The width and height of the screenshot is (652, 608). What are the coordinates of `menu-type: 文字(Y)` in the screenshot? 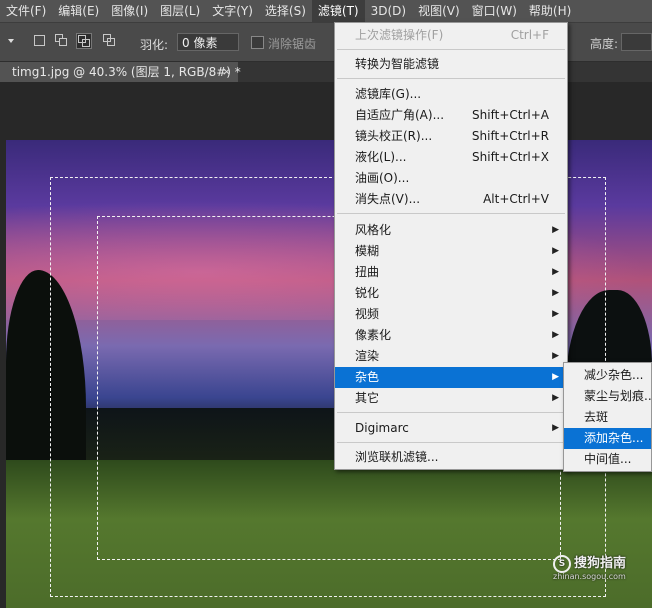 It's located at (232, 11).